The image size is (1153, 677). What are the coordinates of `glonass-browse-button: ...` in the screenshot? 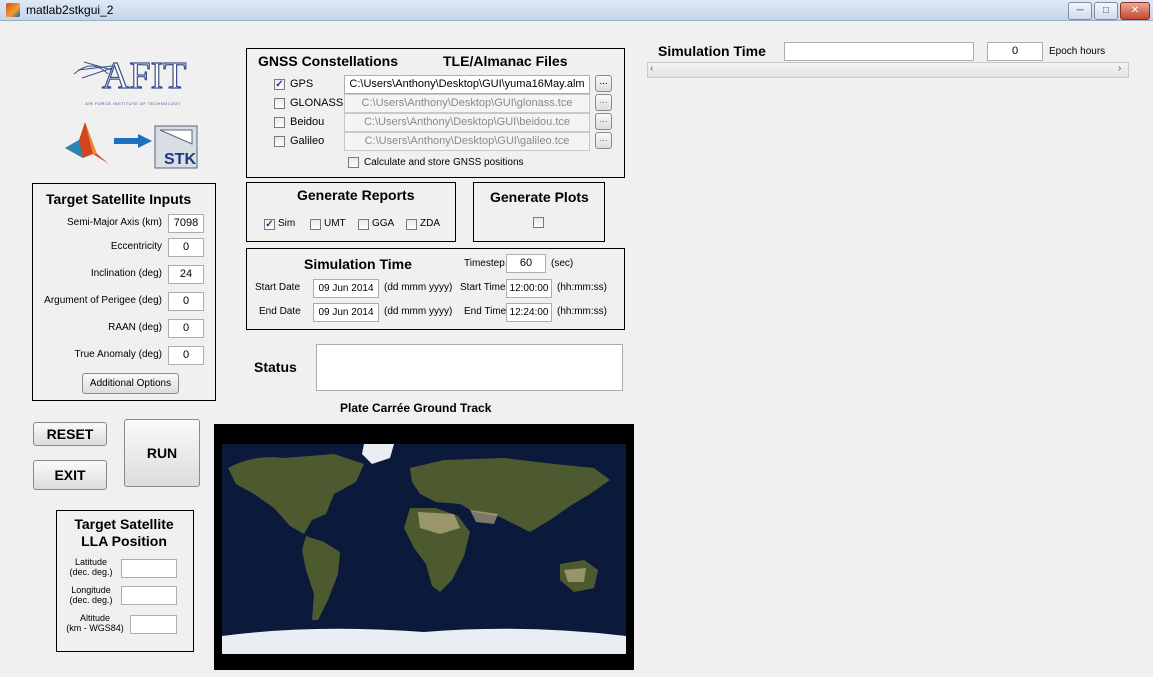 It's located at (603, 102).